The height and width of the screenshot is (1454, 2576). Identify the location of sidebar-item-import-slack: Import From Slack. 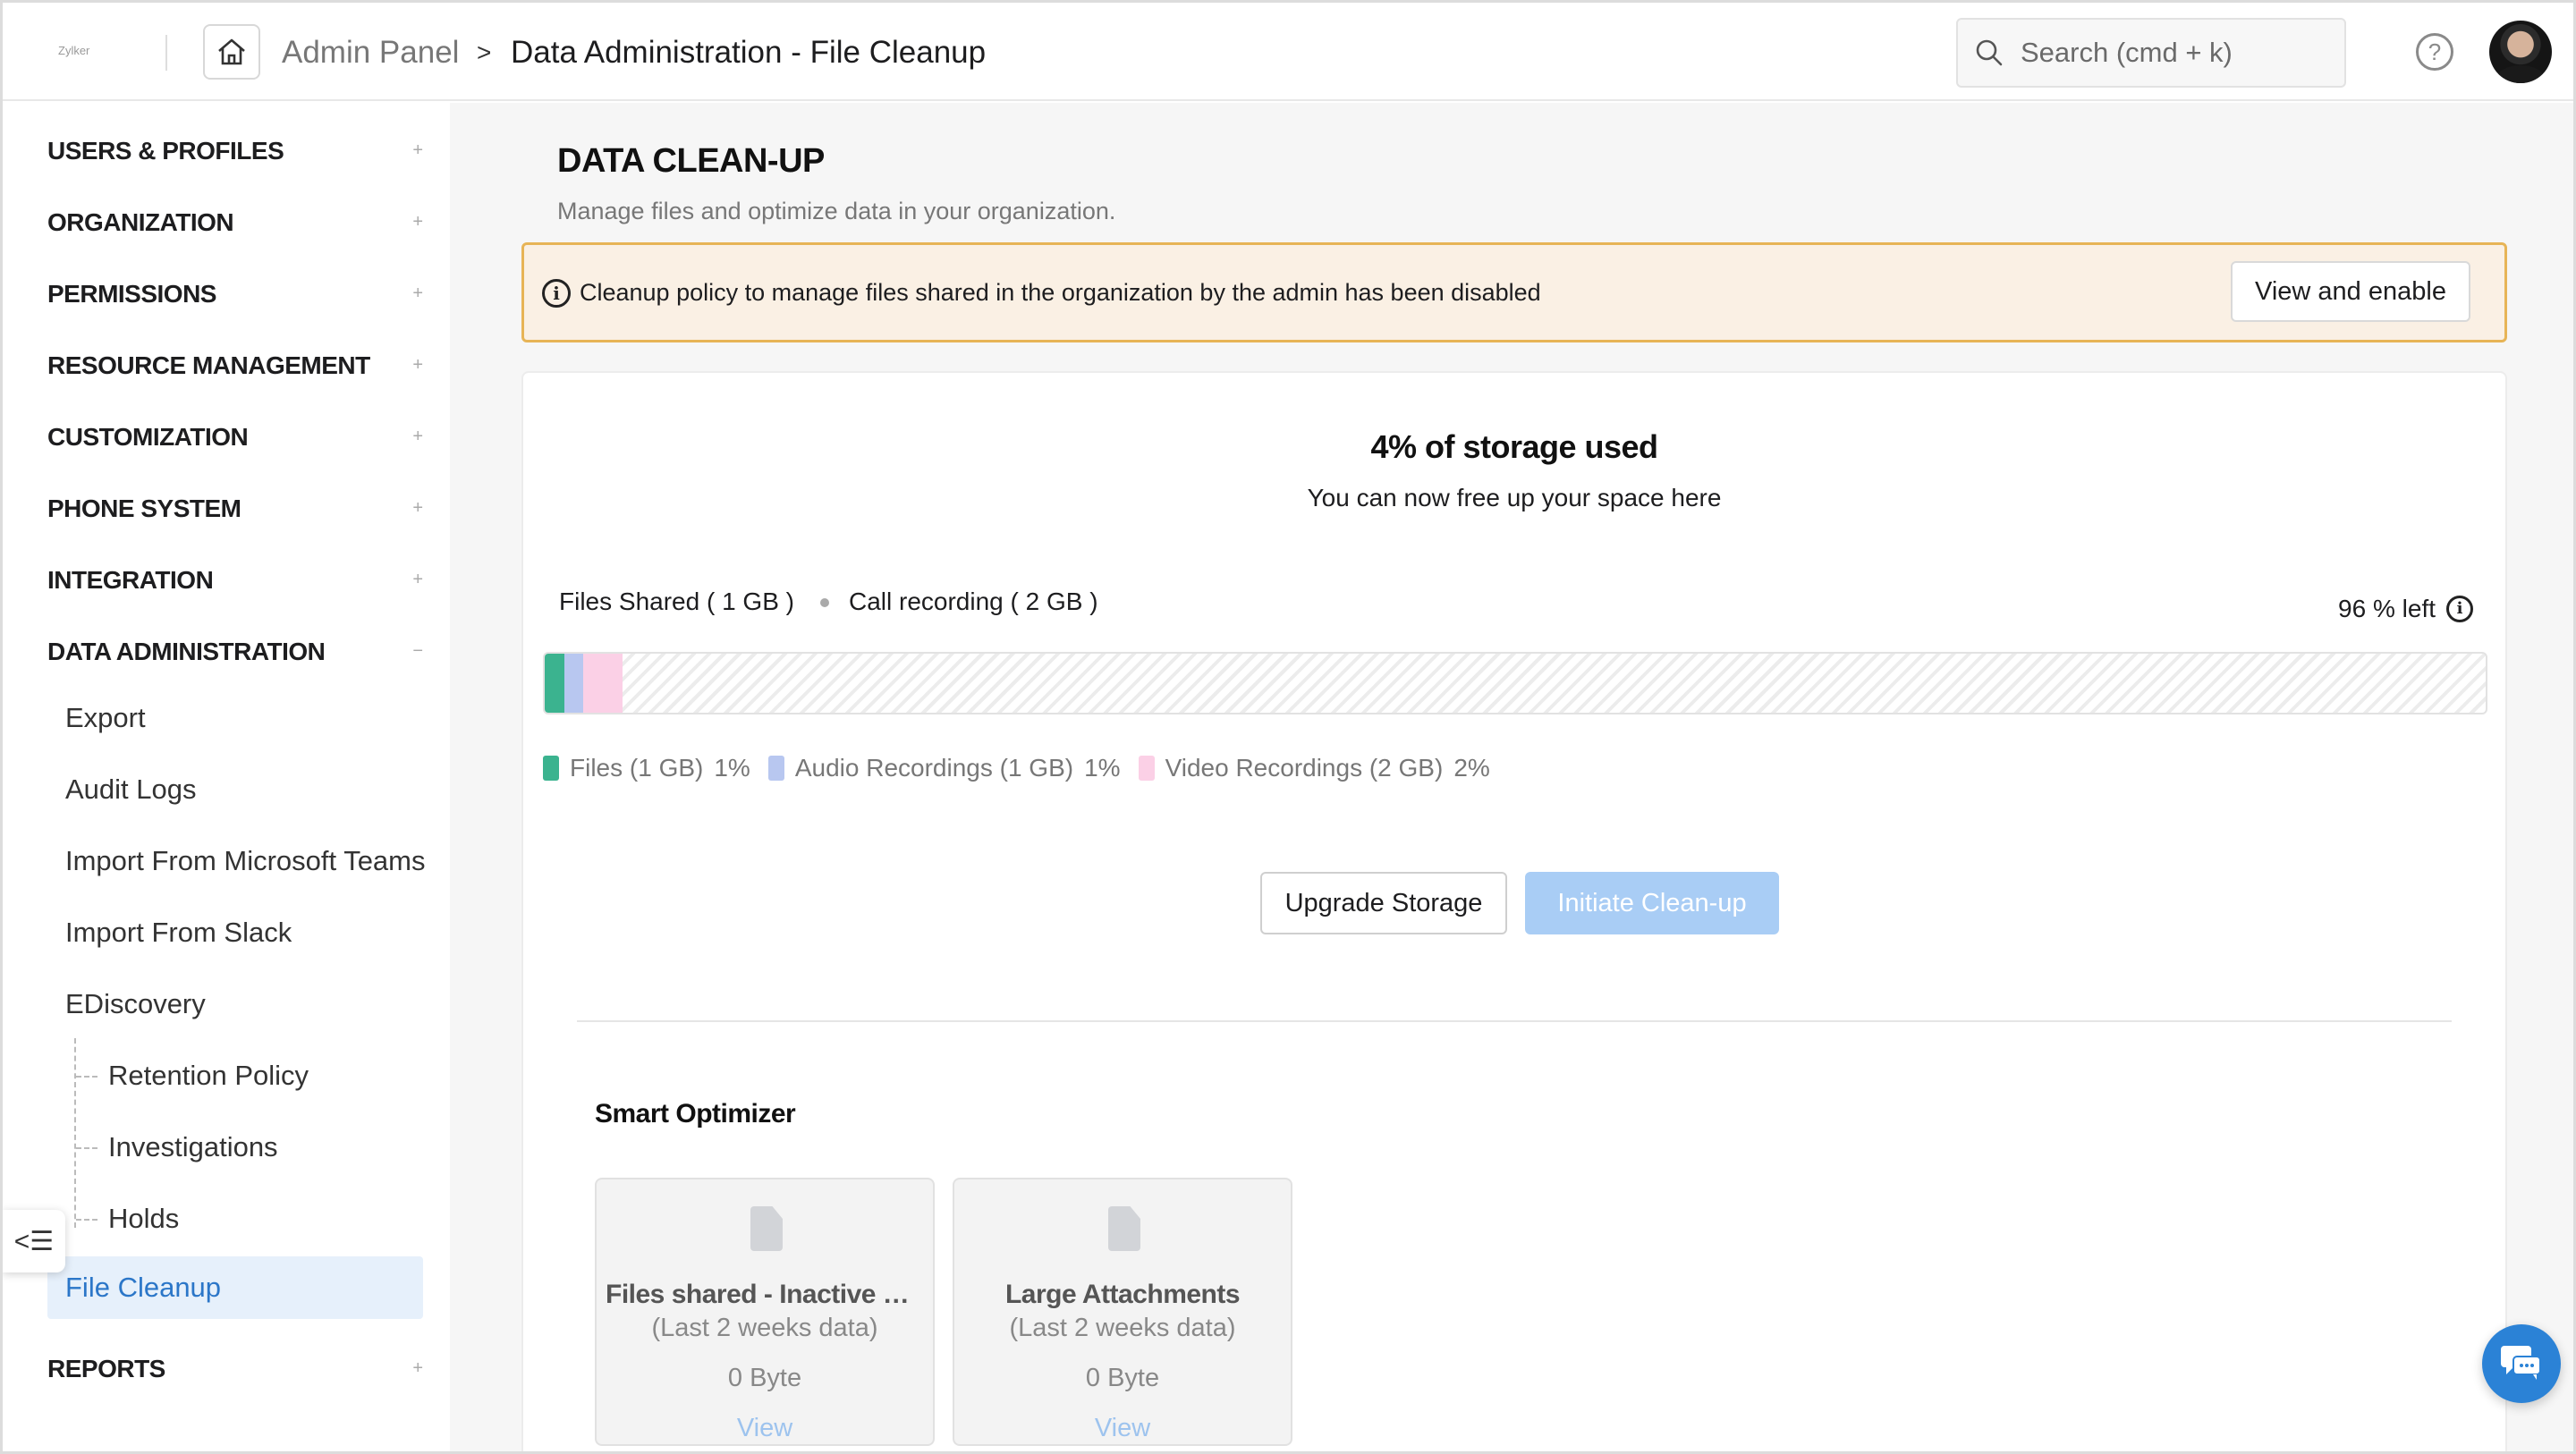
(178, 933).